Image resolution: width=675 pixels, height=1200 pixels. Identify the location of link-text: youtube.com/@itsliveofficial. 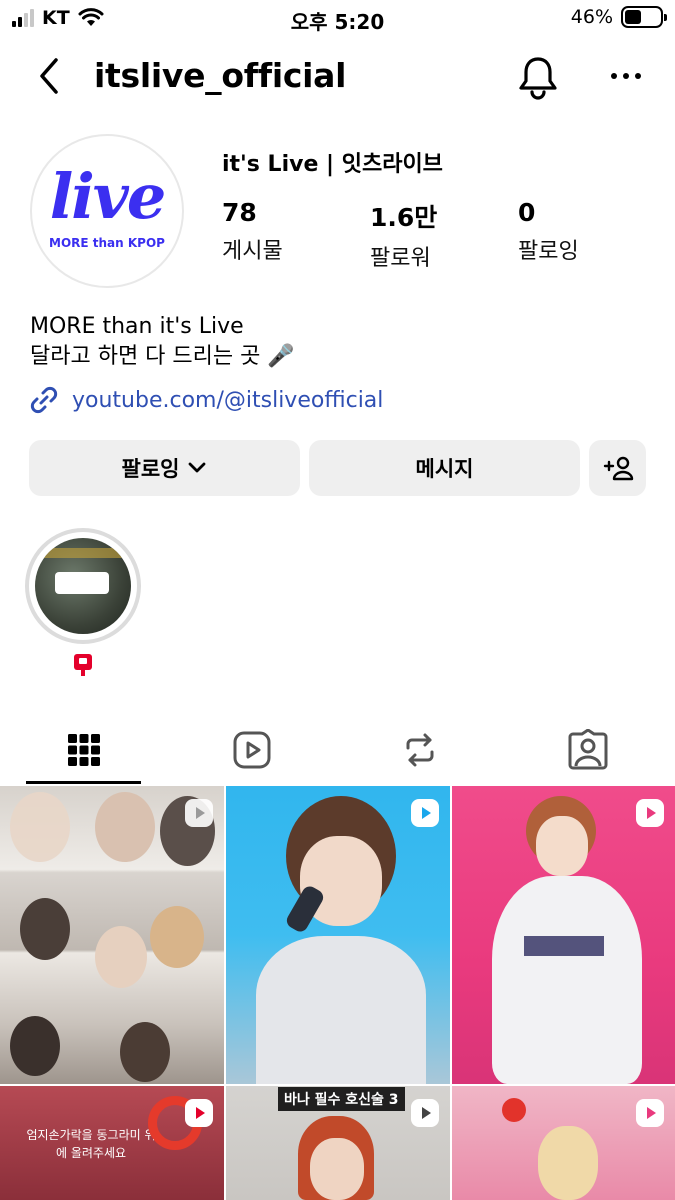
(228, 400).